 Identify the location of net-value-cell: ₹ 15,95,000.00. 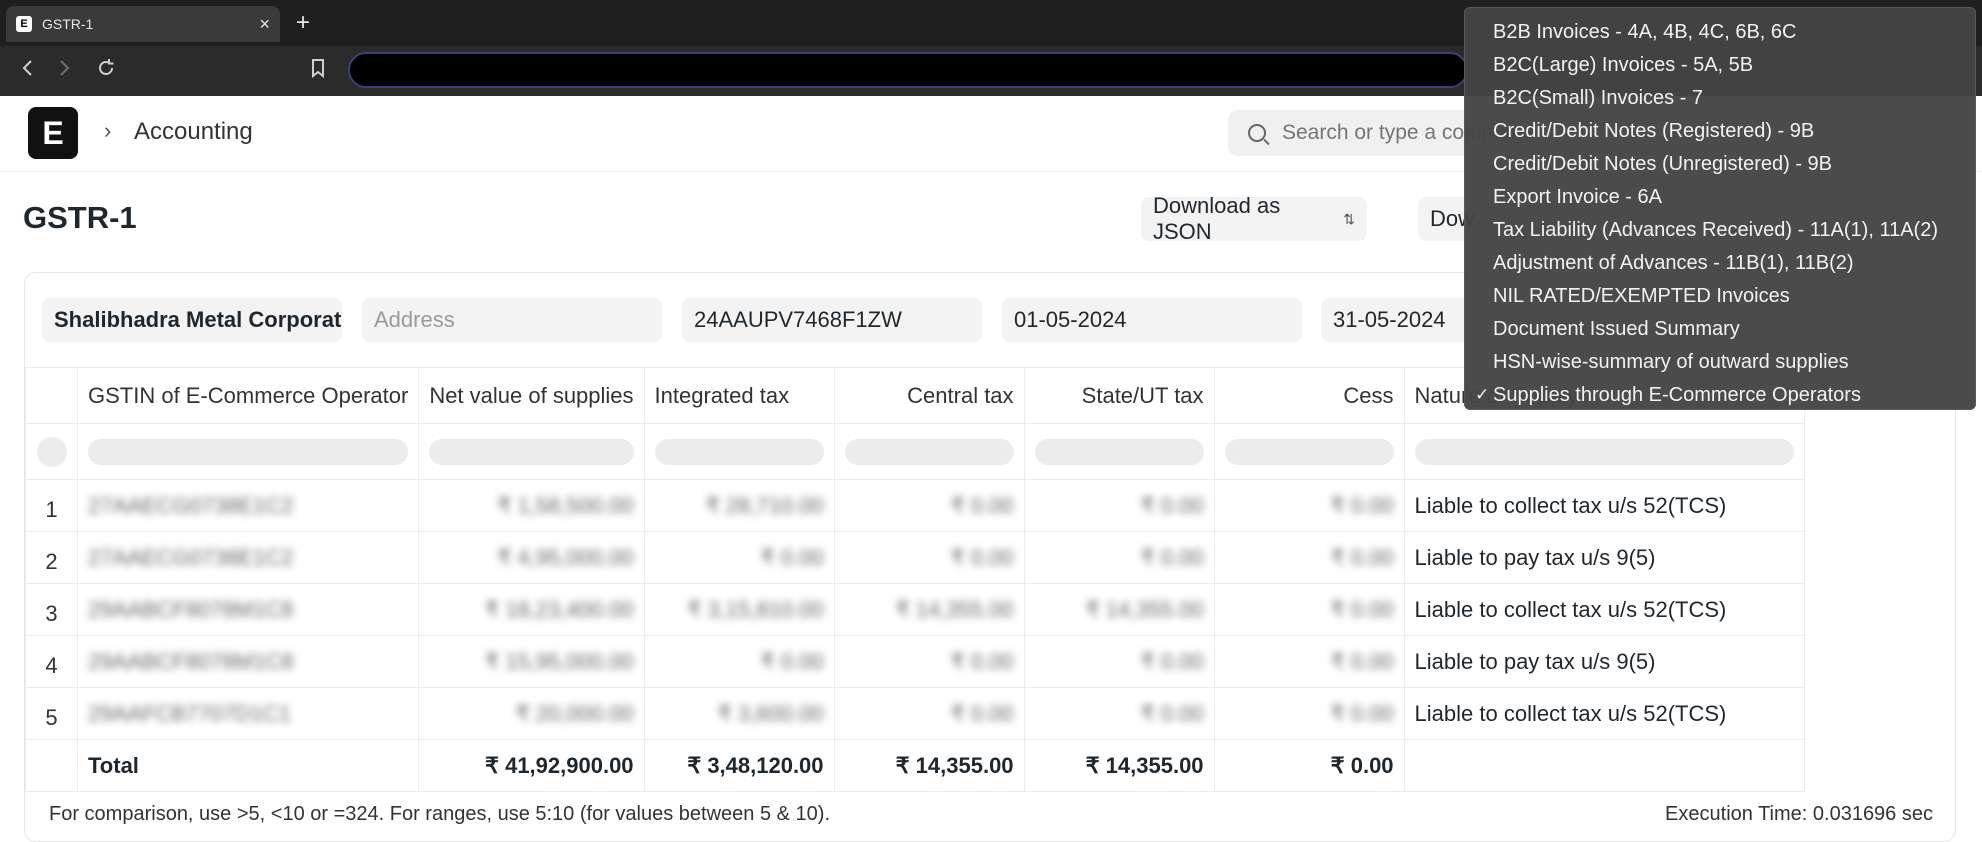
(531, 661).